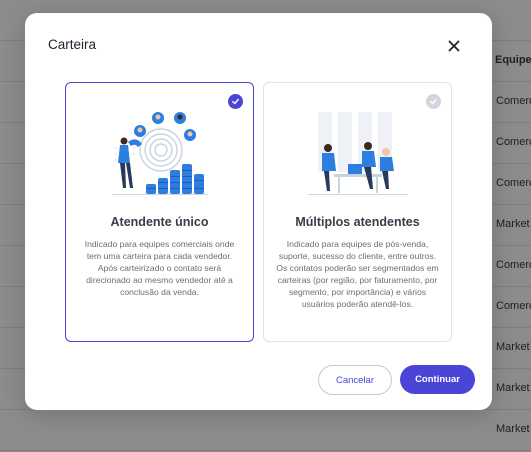 Image resolution: width=531 pixels, height=452 pixels. What do you see at coordinates (355, 380) in the screenshot?
I see `cancel-button: Cancelar` at bounding box center [355, 380].